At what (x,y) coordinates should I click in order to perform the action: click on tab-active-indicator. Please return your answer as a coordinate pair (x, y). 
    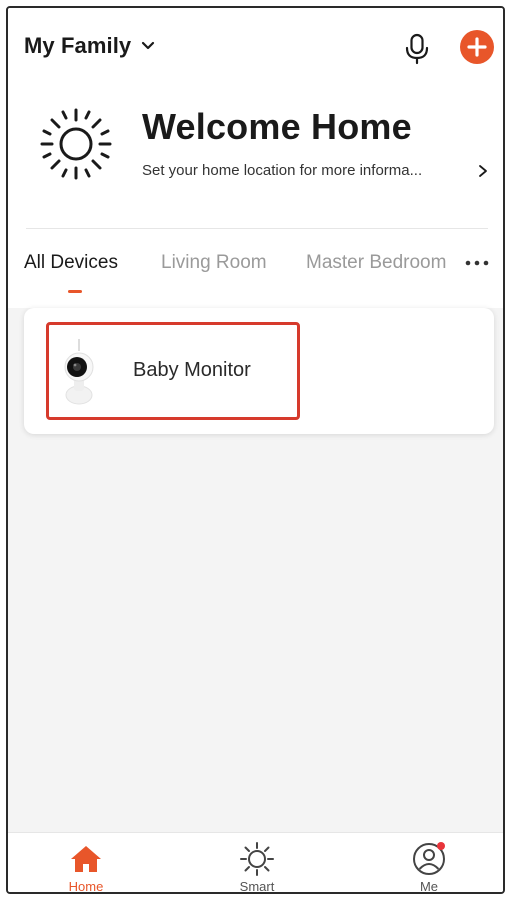
    Looking at the image, I should click on (75, 291).